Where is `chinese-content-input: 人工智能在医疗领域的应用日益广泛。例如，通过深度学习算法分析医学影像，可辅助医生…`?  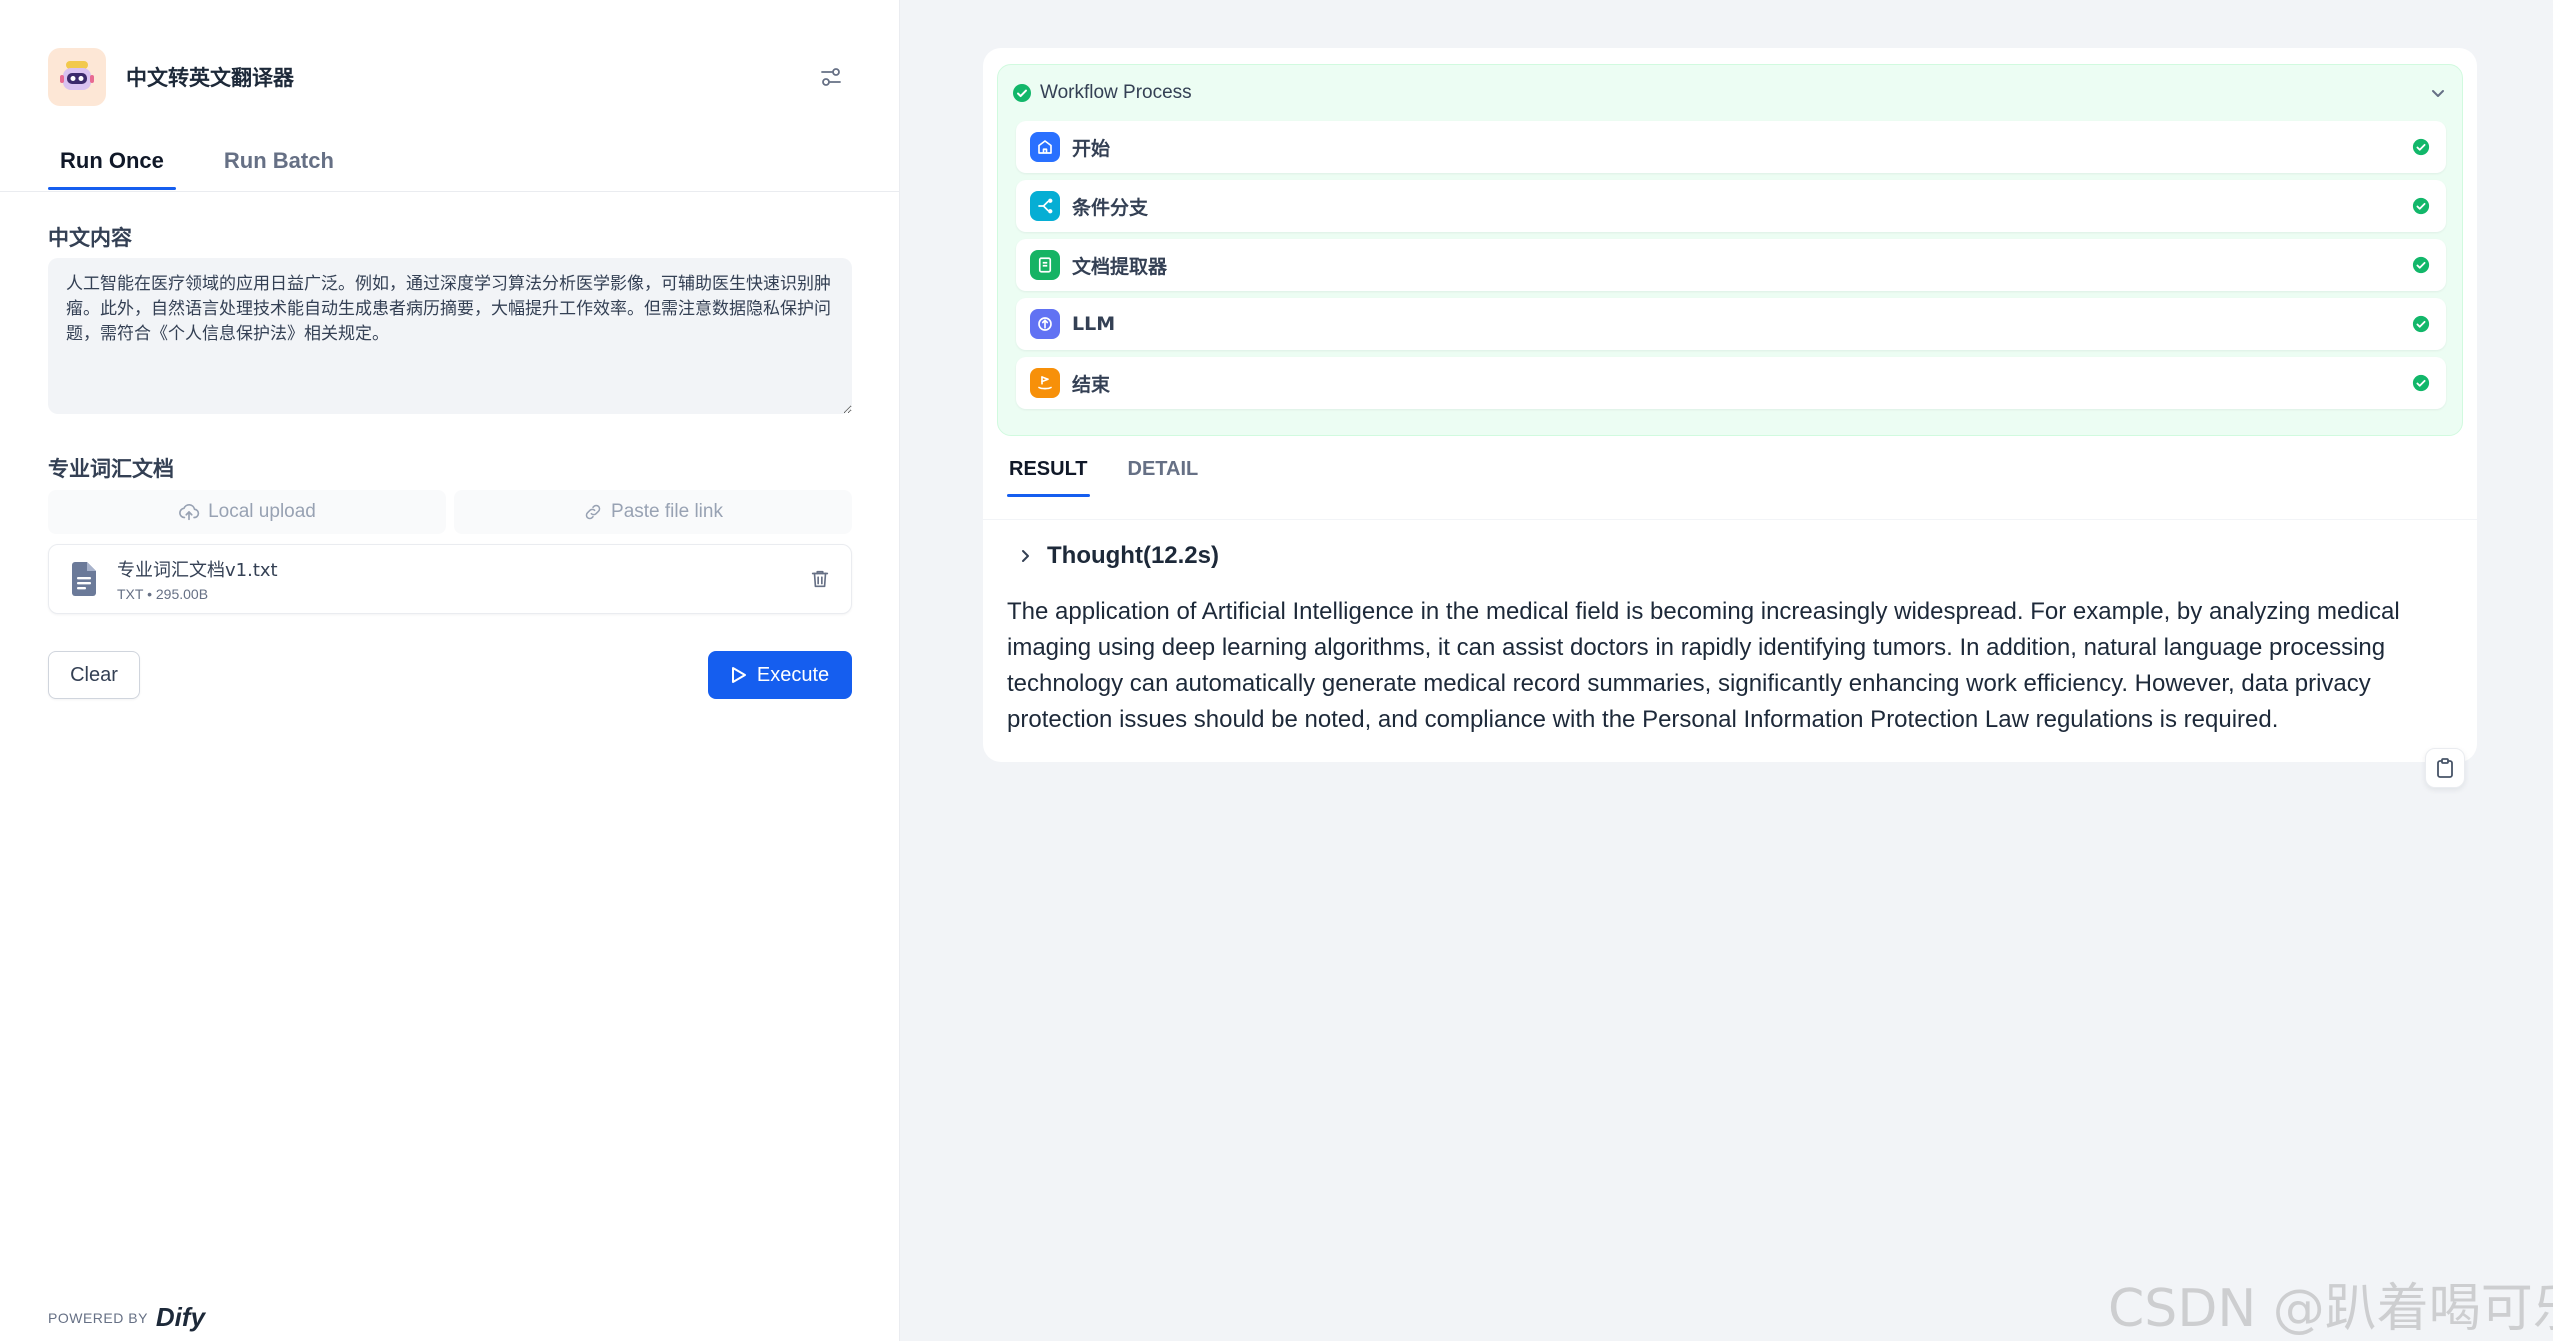
chinese-content-input: 人工智能在医疗领域的应用日益广泛。例如，通过深度学习算法分析医学影像，可辅助医生… is located at coordinates (450, 336).